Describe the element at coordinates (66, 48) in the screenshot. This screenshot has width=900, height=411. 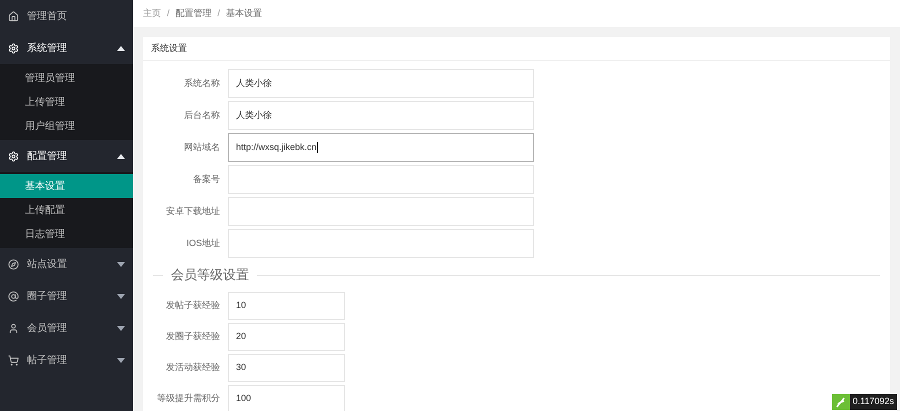
I see `sidebar-item: 系统管理` at that location.